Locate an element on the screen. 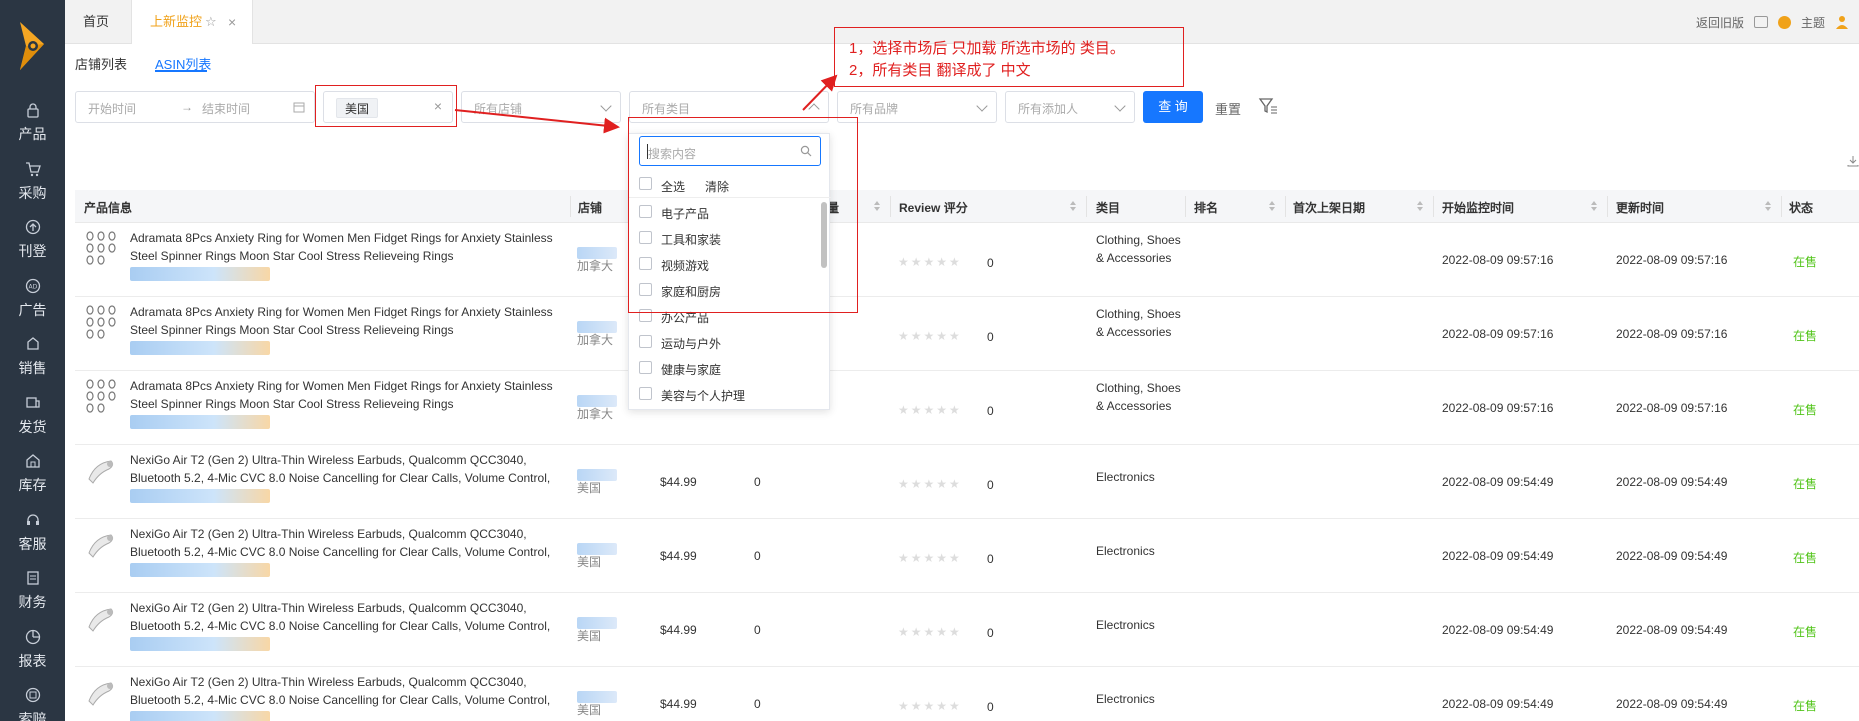 The width and height of the screenshot is (1859, 721). sidebar-item-truck: 发货 is located at coordinates (32, 424).